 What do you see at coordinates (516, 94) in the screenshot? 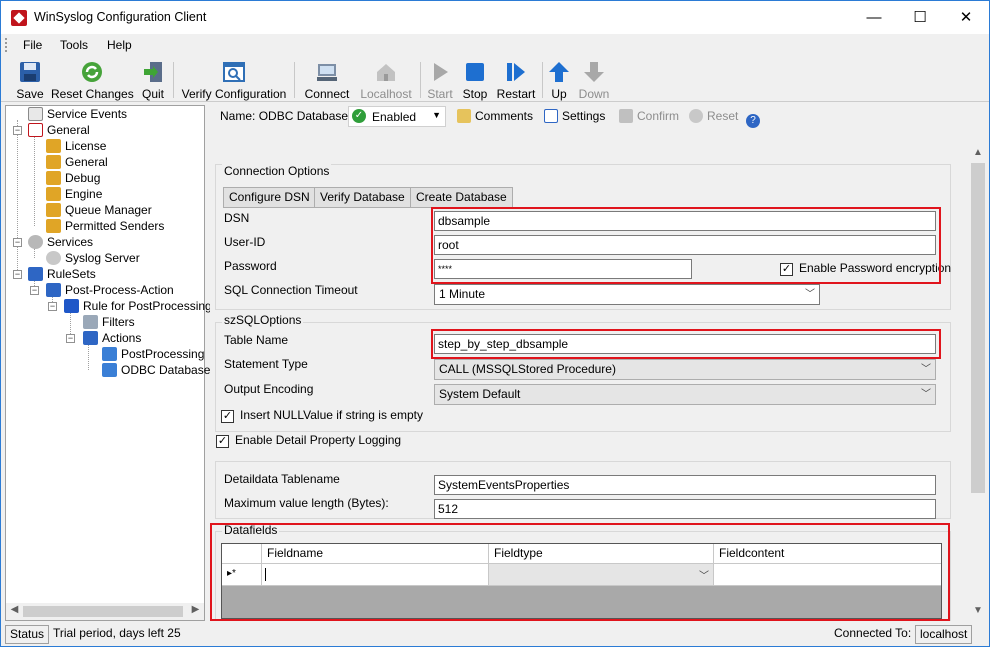
I see `restart-label: Restart` at bounding box center [516, 94].